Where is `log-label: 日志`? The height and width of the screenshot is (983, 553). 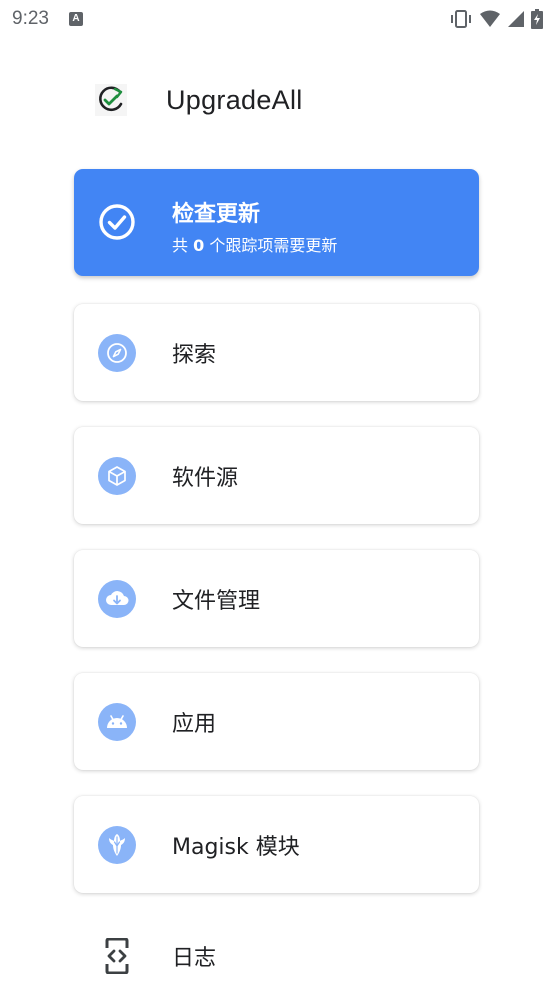 log-label: 日志 is located at coordinates (194, 958).